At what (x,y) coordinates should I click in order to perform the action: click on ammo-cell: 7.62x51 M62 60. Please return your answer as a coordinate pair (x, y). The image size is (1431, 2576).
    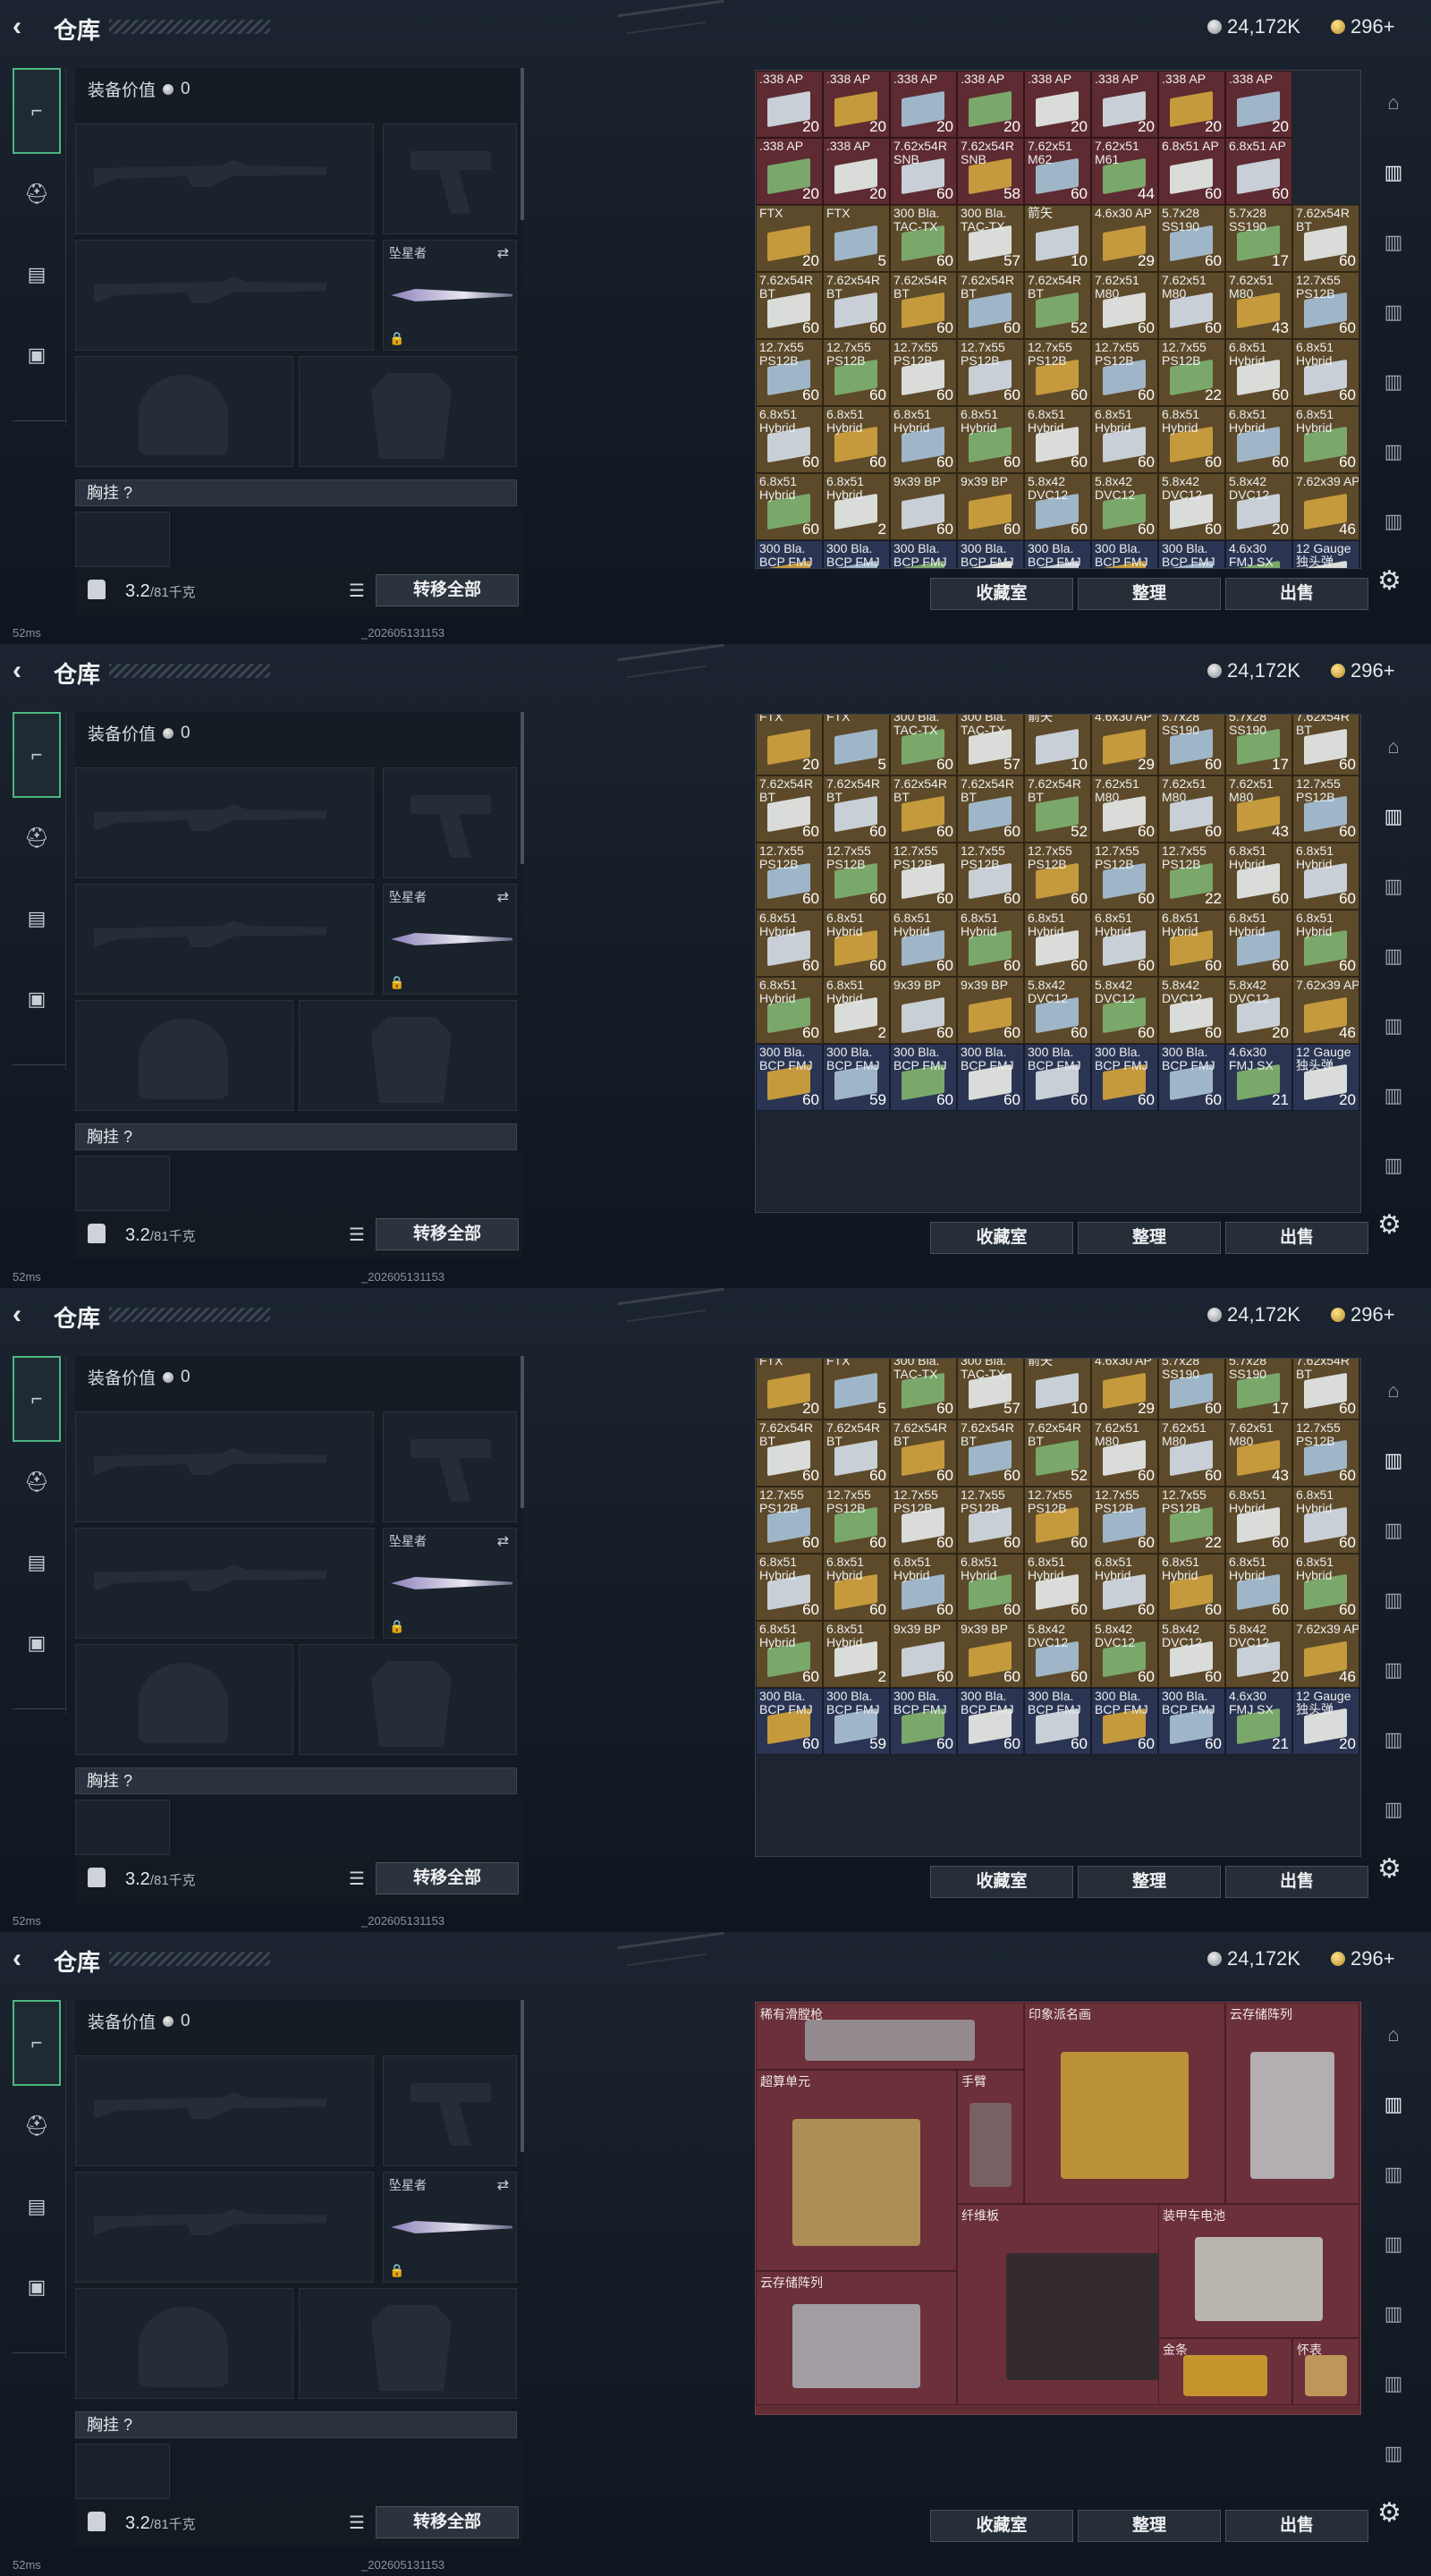
    Looking at the image, I should click on (1057, 171).